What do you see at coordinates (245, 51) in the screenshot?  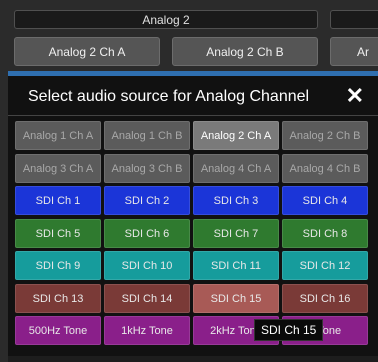 I see `channel-button-analog-2-ch-b: Analog 2 Ch B` at bounding box center [245, 51].